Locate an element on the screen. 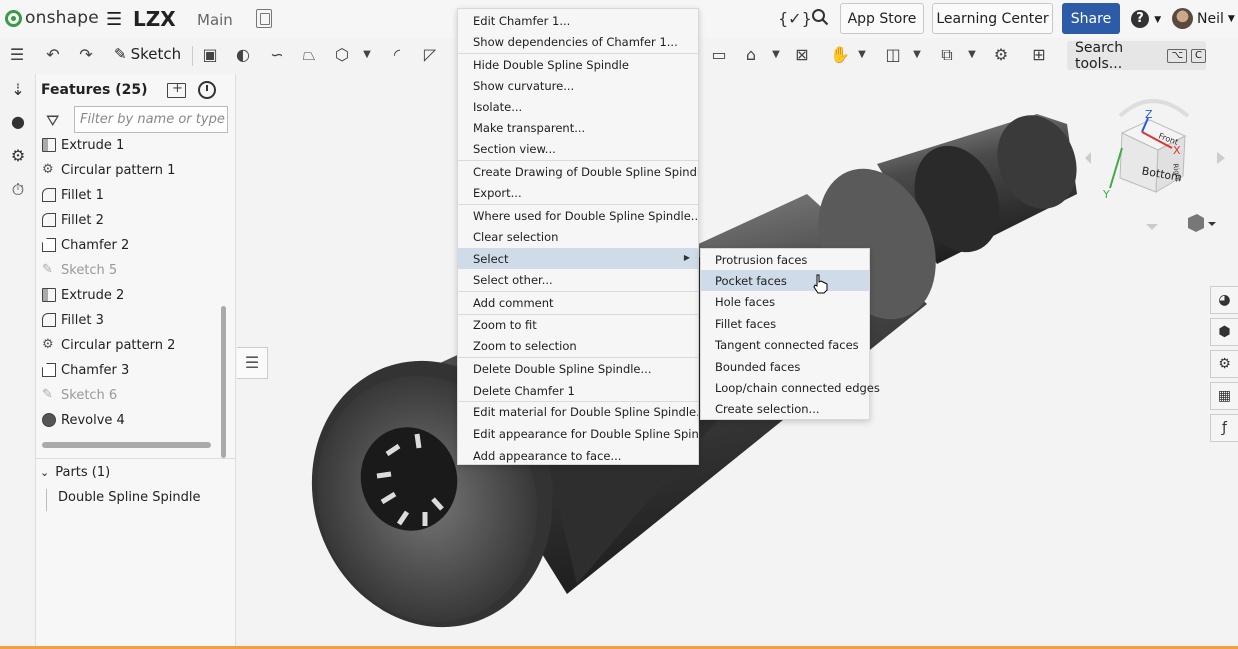 The image size is (1238, 649). menu-item-zoom-to-selection: Zoom to selection is located at coordinates (578, 345).